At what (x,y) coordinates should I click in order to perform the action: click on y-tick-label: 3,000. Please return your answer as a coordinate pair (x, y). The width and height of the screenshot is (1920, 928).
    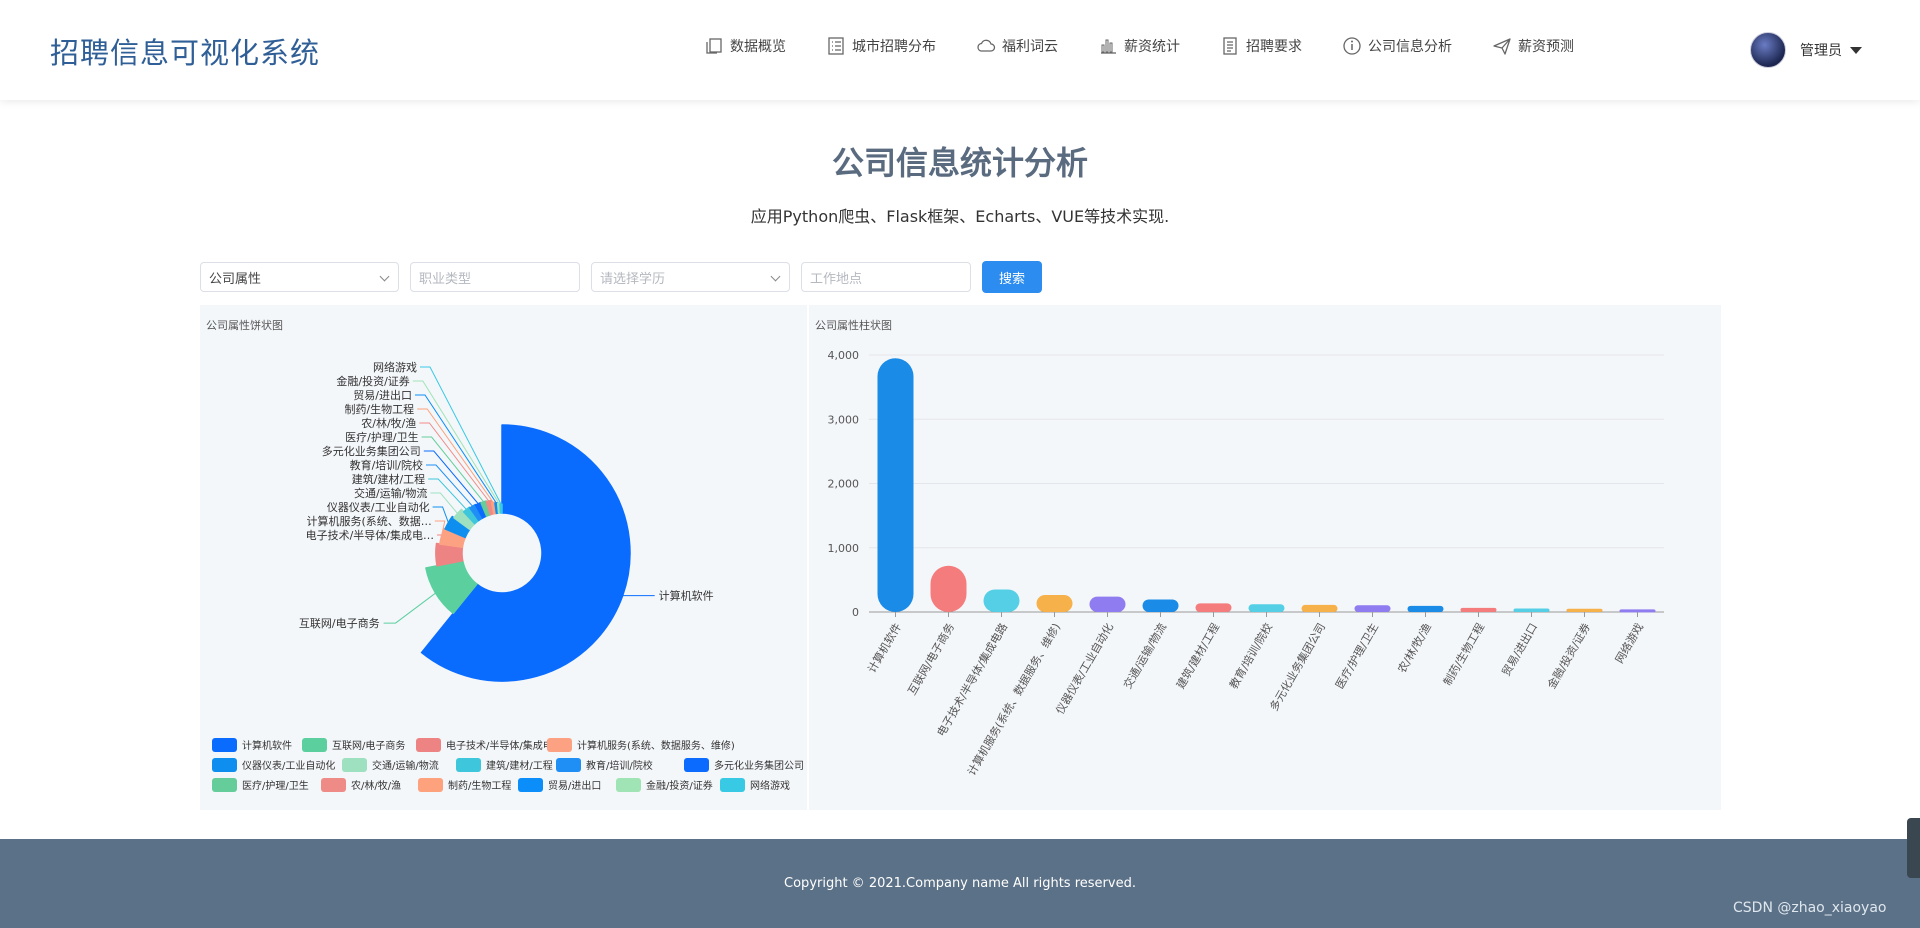
    Looking at the image, I should click on (844, 419).